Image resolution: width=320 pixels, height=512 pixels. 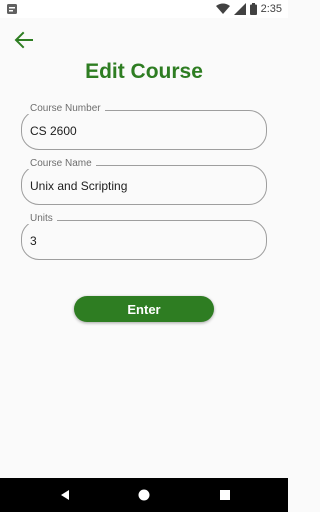 I want to click on navigation-bar, so click(x=144, y=495).